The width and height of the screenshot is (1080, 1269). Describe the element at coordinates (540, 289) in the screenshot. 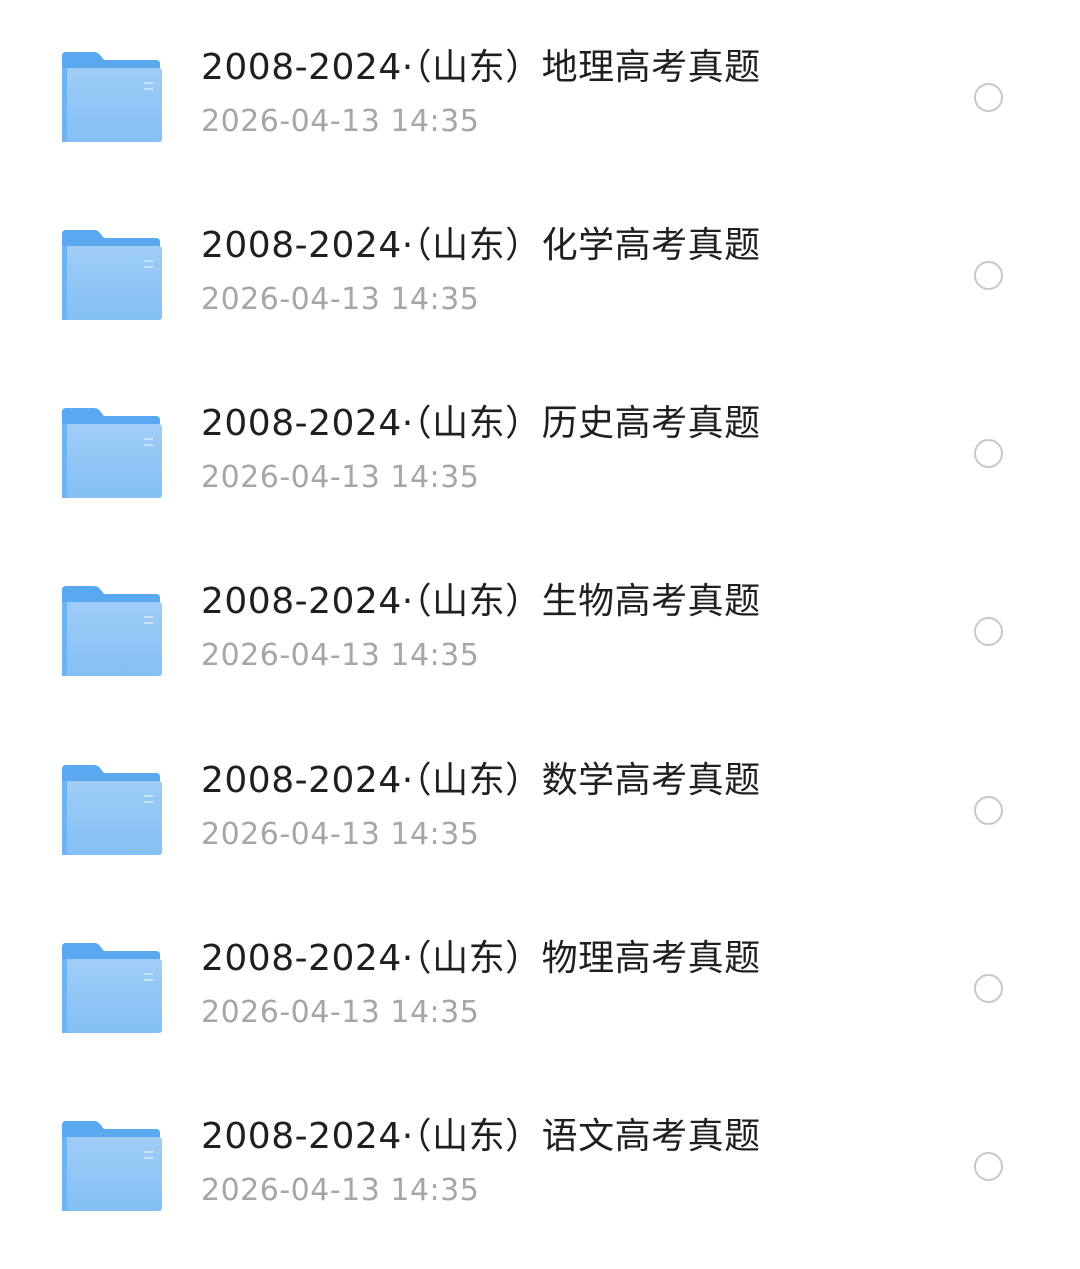

I see `folder-row: 2008-2024·（山东）化学高考真题 2026-04-13 14:35` at that location.